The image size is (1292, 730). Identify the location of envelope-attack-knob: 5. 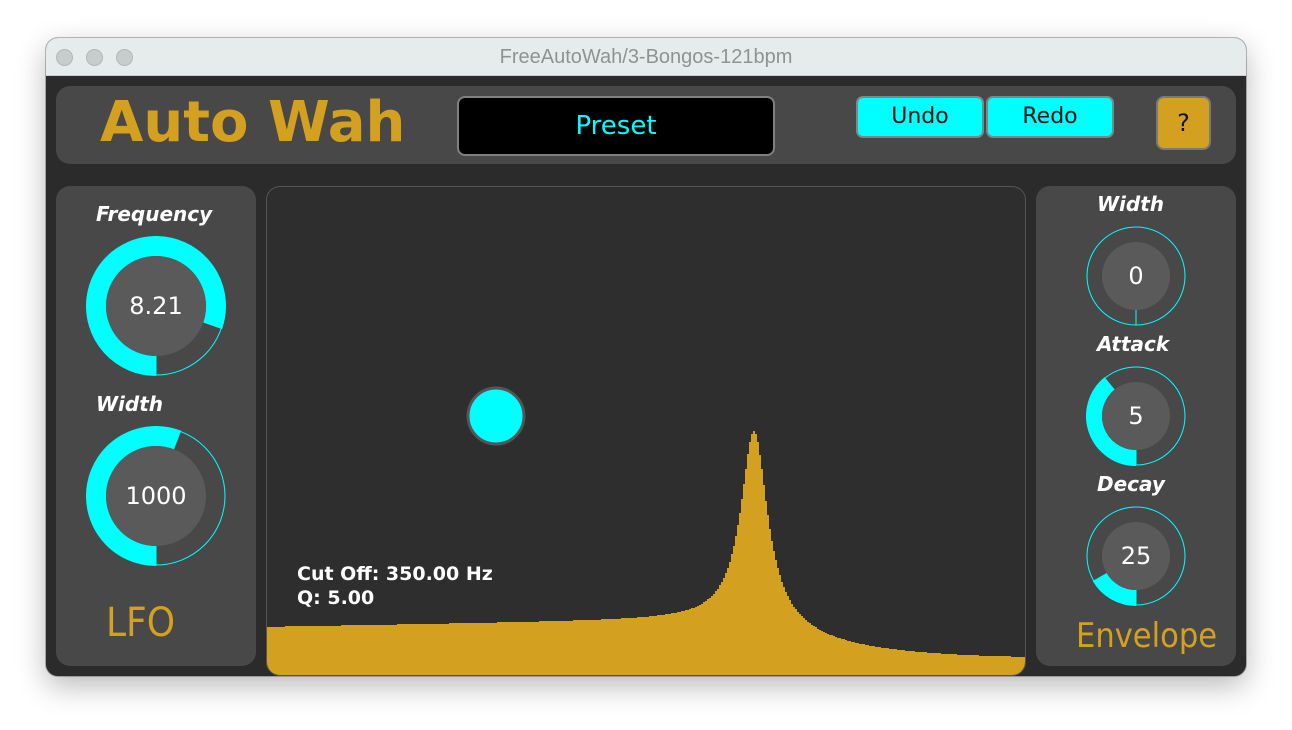
(1136, 416).